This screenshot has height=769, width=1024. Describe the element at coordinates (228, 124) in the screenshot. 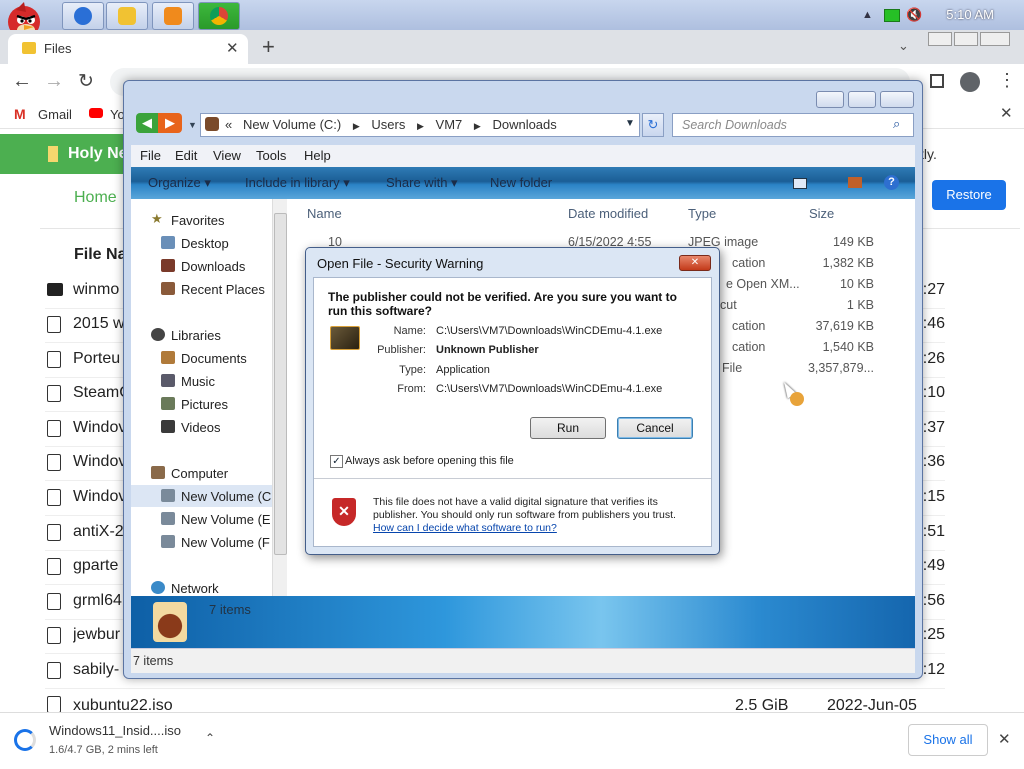

I see `breadcrumb-overflow: «` at that location.